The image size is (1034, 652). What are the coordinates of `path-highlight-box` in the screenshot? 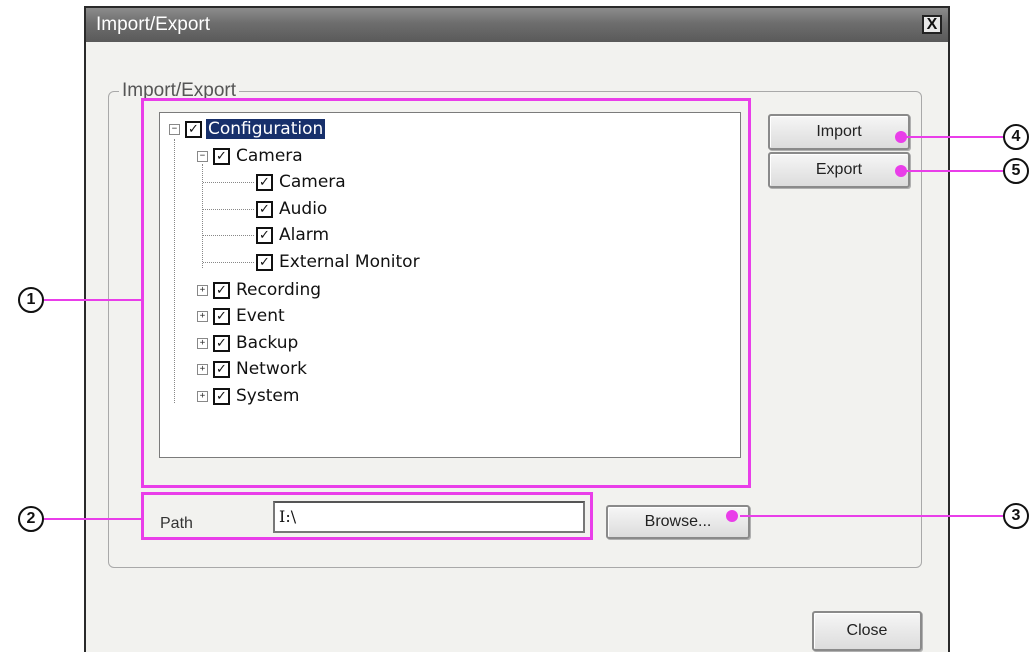 It's located at (367, 516).